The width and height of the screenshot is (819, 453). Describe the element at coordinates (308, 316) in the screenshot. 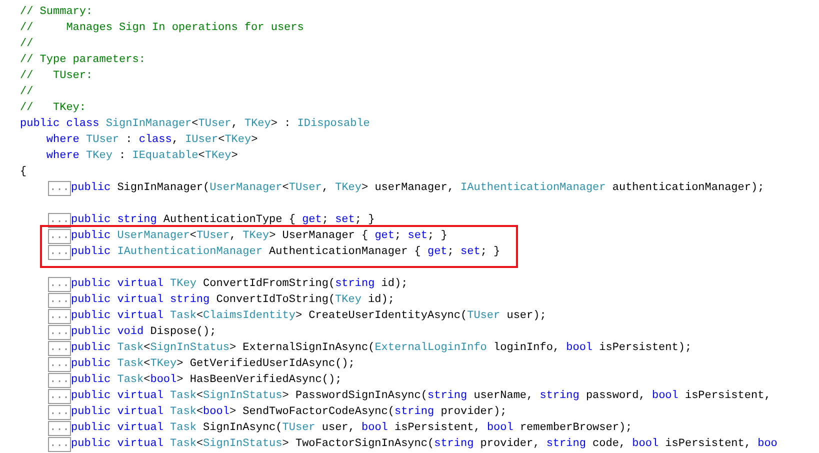

I see `code-line: public virtual Task<ClaimsIdentity> CreateUserIdentityAsync(TUser user);` at that location.